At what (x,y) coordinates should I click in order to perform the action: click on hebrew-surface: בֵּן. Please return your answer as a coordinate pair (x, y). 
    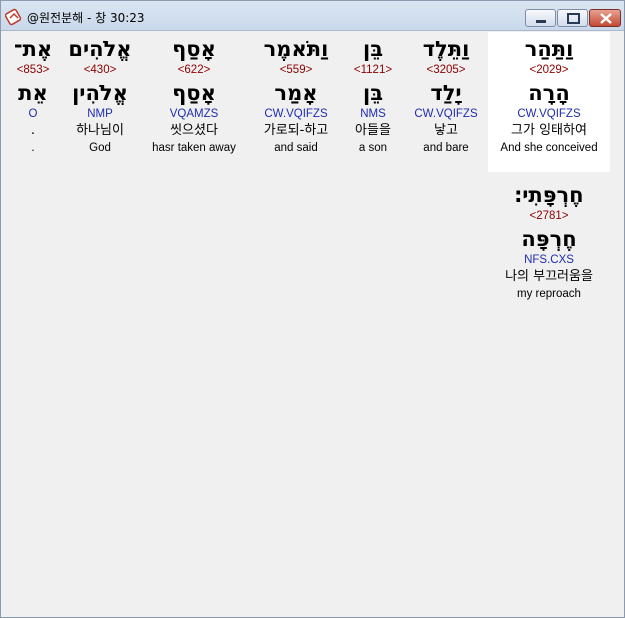
    Looking at the image, I should click on (372, 49).